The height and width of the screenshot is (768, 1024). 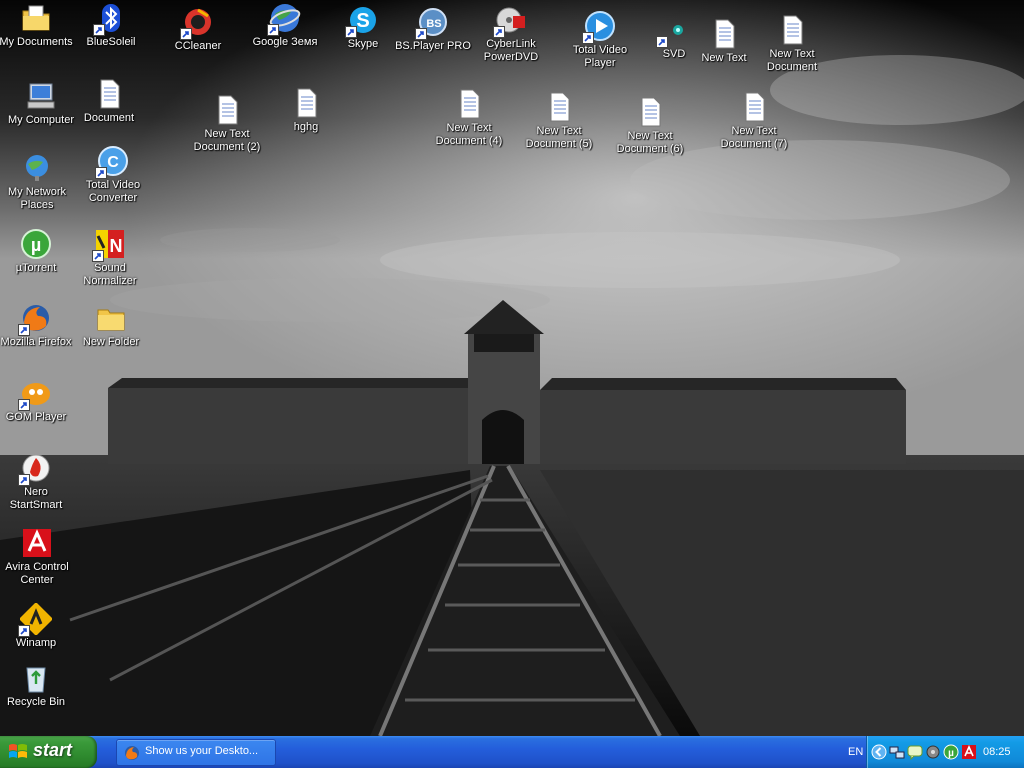 What do you see at coordinates (754, 137) in the screenshot?
I see `icon-label: New Text Document (7)` at bounding box center [754, 137].